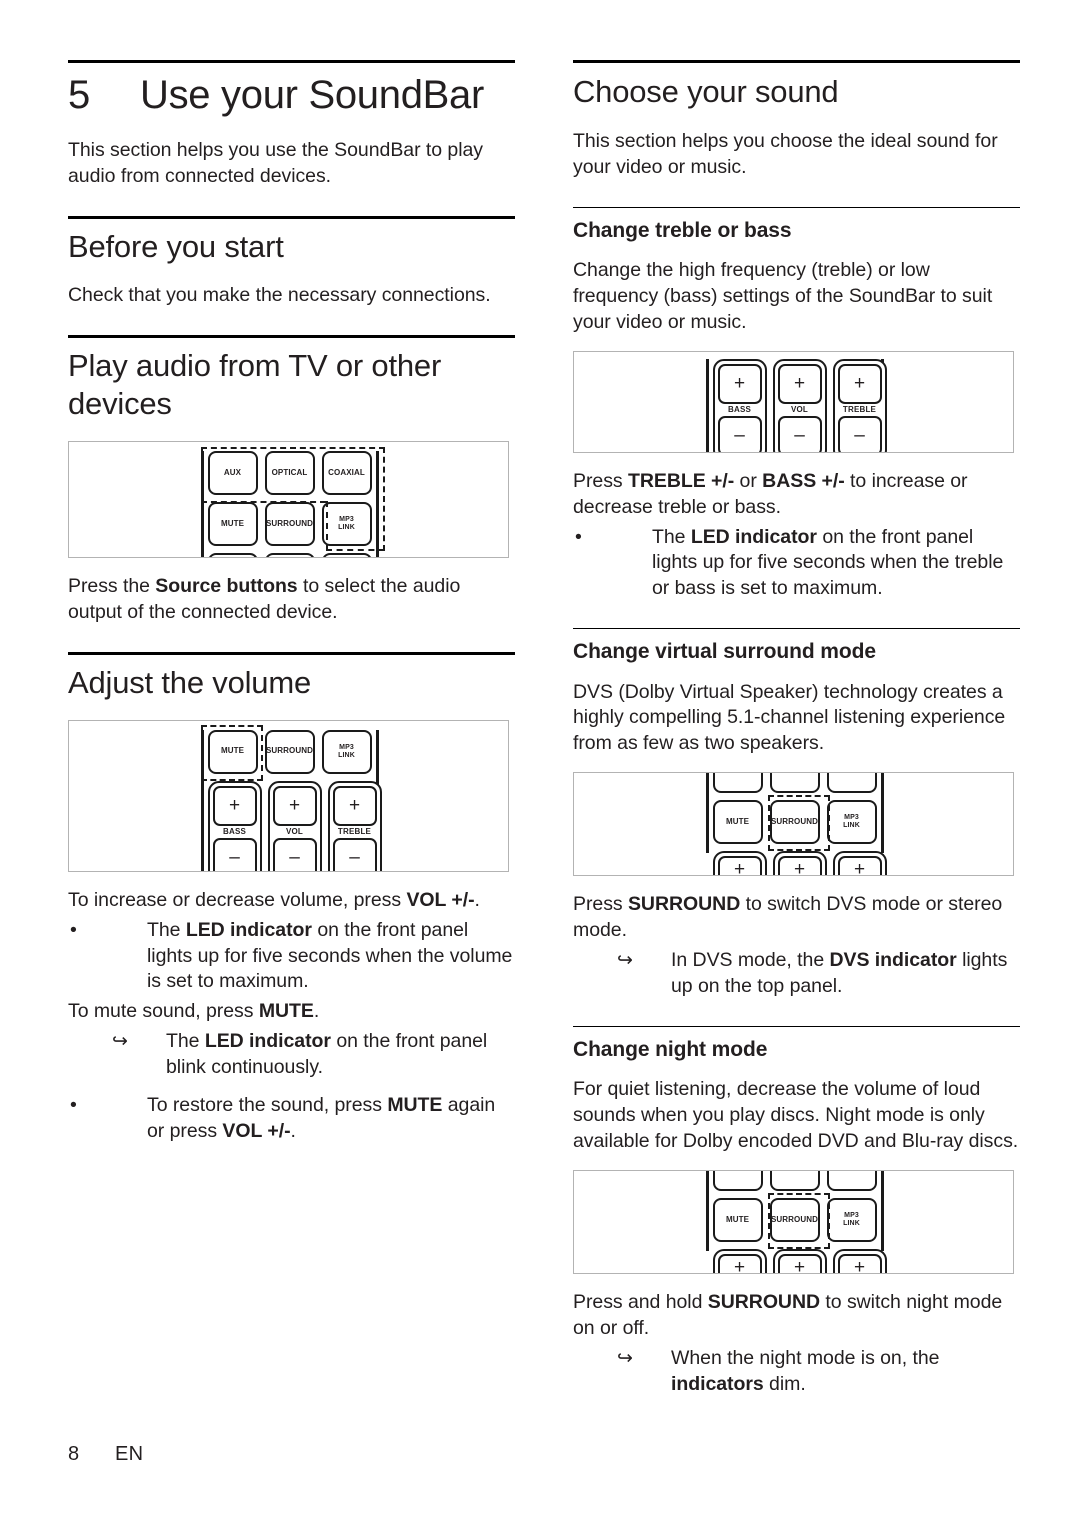  Describe the element at coordinates (291, 337) in the screenshot. I see `play-audio-rule` at that location.